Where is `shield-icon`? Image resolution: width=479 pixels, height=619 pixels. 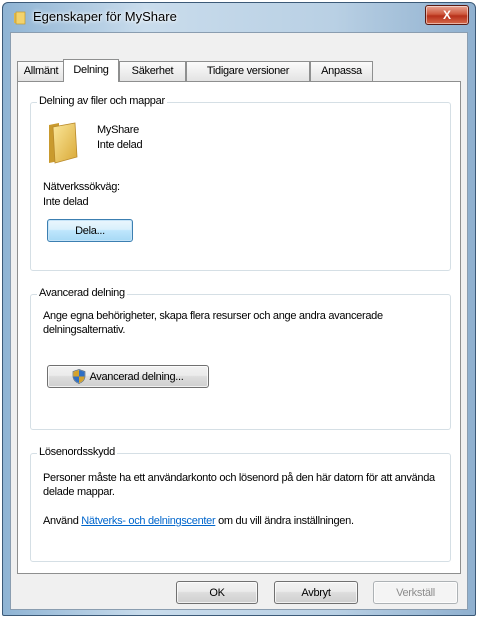
shield-icon is located at coordinates (79, 376).